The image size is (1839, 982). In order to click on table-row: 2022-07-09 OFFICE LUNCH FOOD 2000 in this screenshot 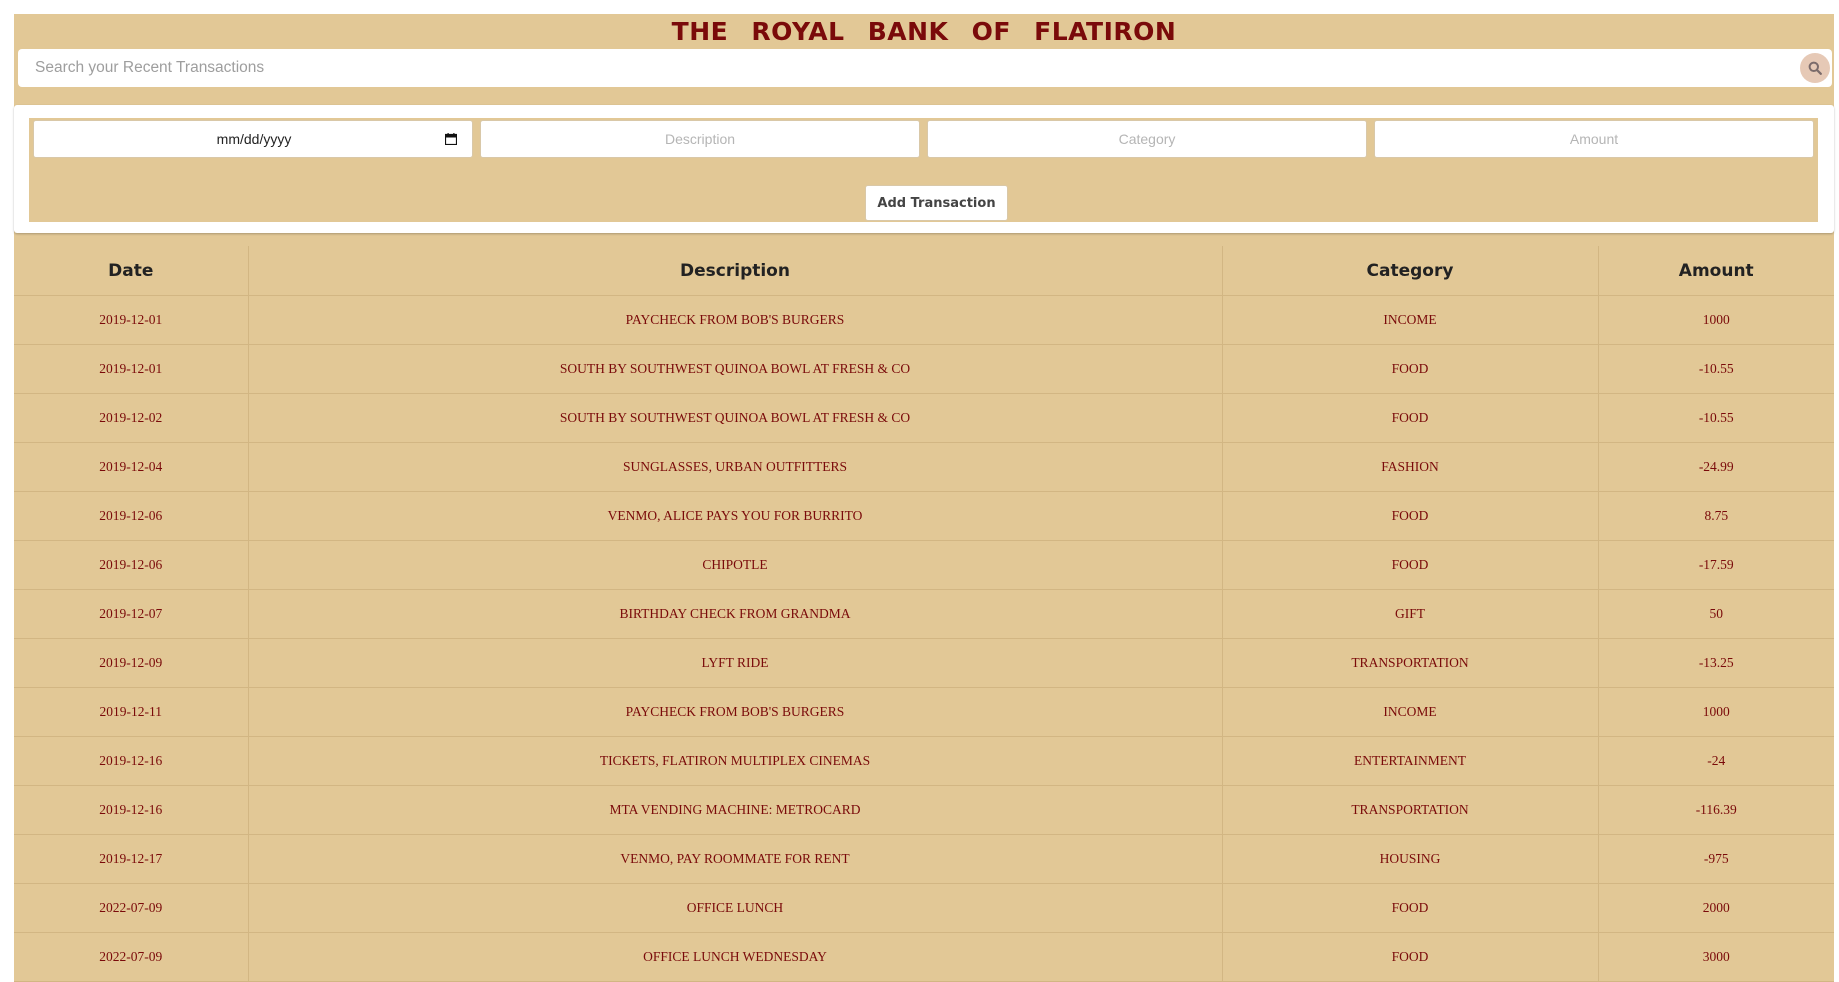, I will do `click(924, 908)`.